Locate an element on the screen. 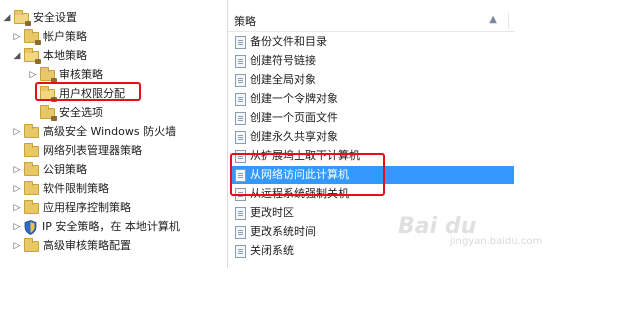  policy-label: 创建全局对象 is located at coordinates (283, 79).